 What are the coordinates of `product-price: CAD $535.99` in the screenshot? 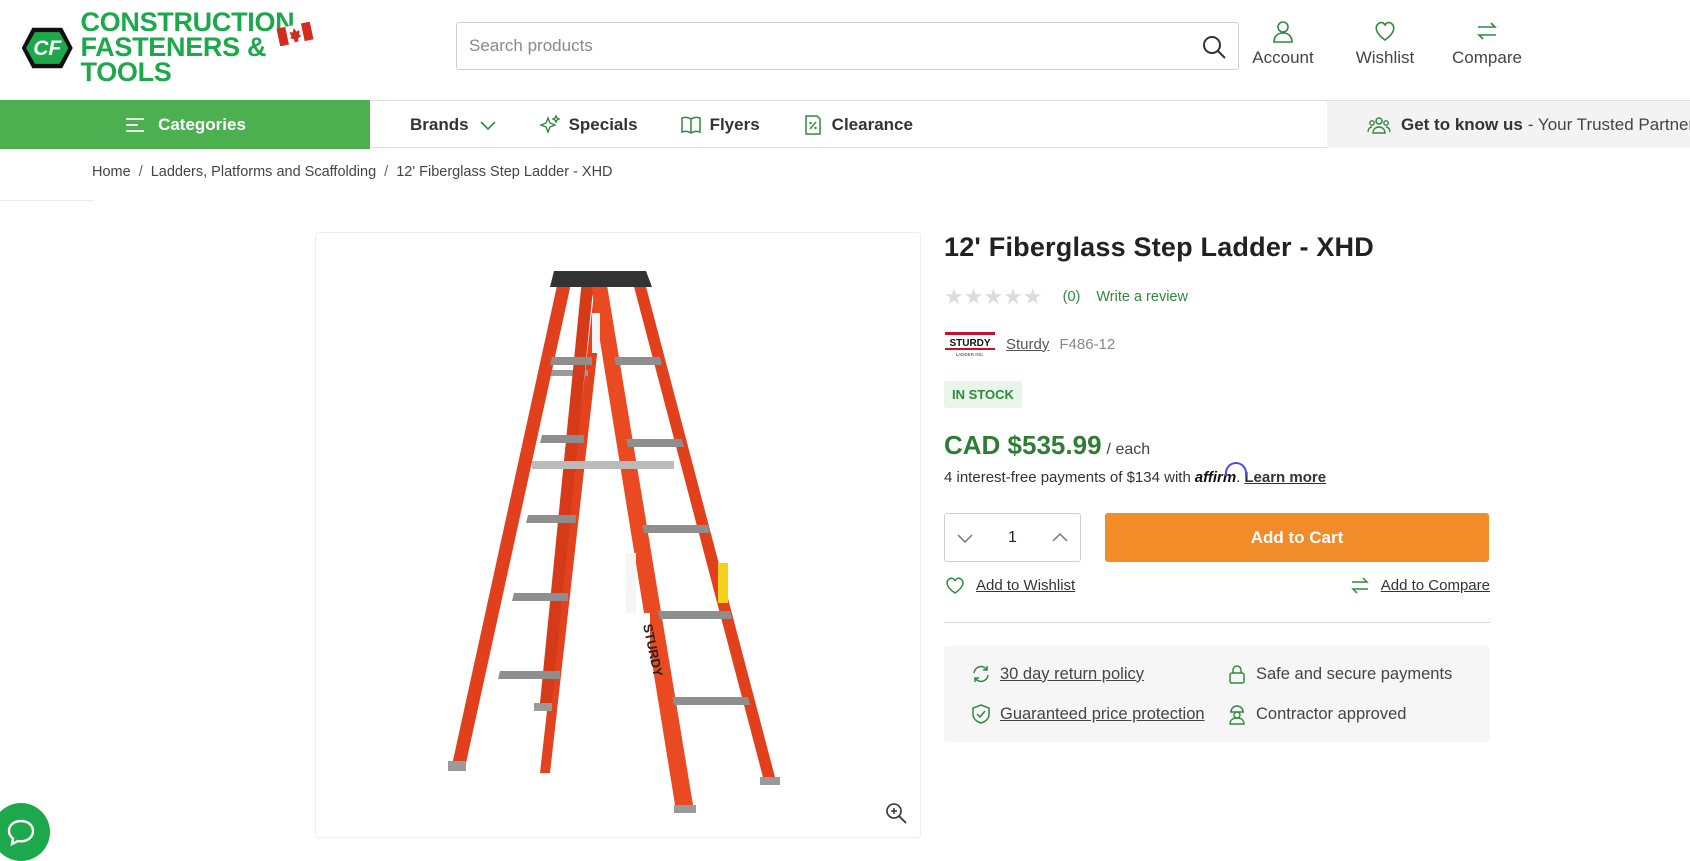 It's located at (1023, 445).